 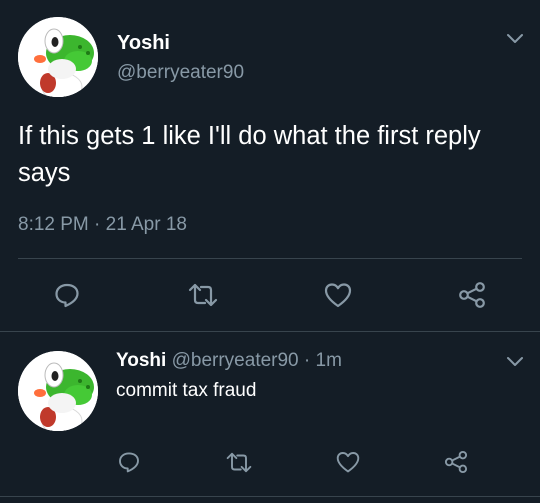 I want to click on tweet-timestamp: 8:12 PM · 21 Apr 18, so click(x=102, y=225).